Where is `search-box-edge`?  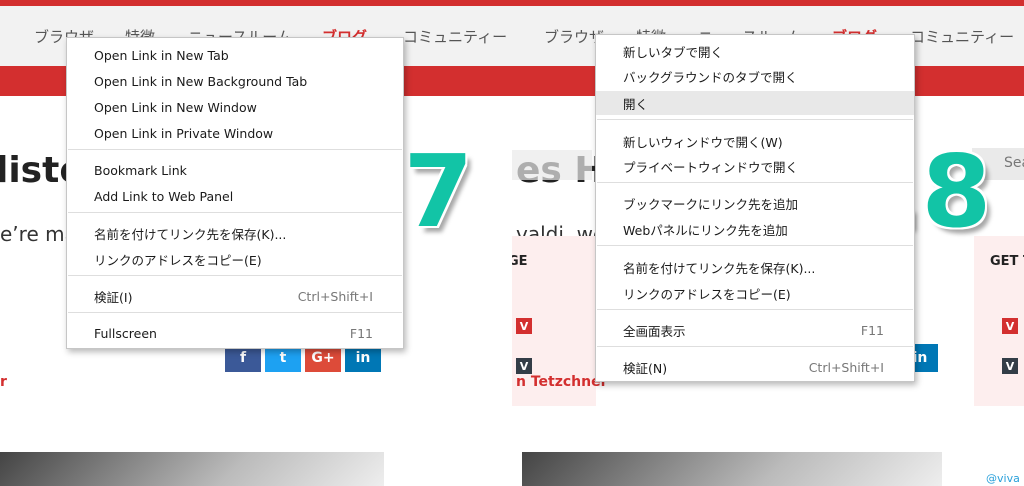
search-box-edge is located at coordinates (552, 165).